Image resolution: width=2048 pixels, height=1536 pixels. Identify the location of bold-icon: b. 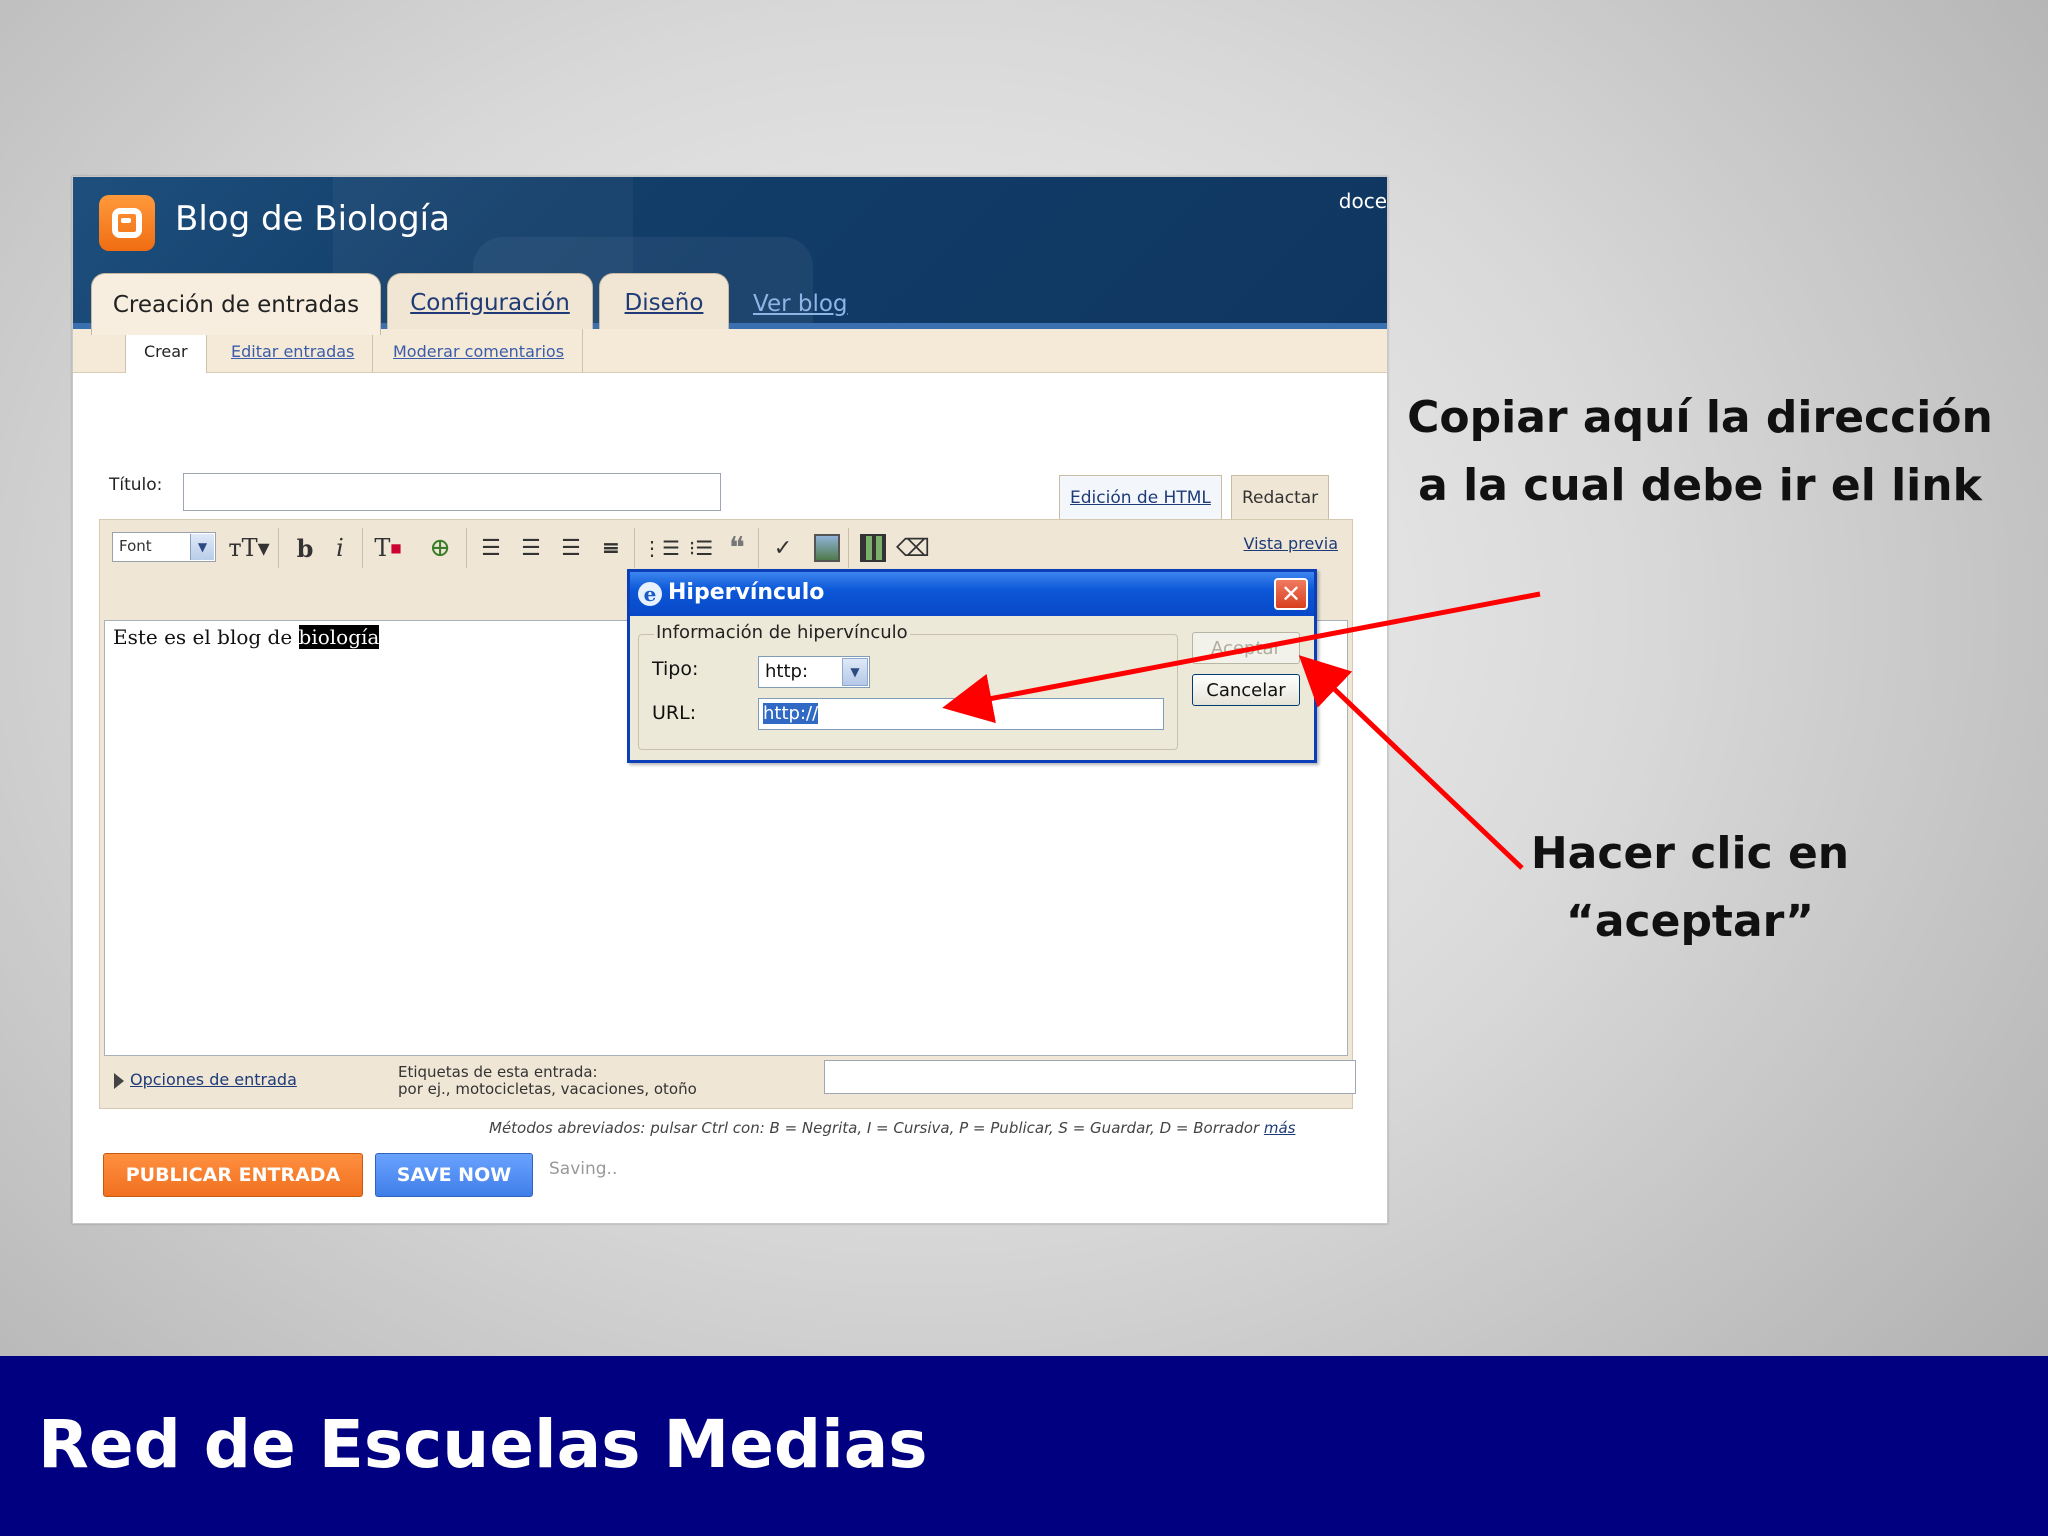
(305, 548).